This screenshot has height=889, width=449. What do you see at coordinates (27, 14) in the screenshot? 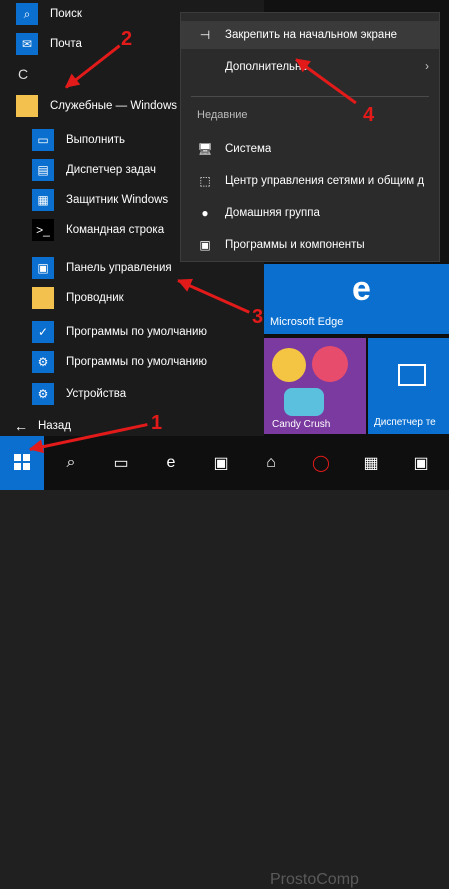
I see `search-icon: ⌕` at bounding box center [27, 14].